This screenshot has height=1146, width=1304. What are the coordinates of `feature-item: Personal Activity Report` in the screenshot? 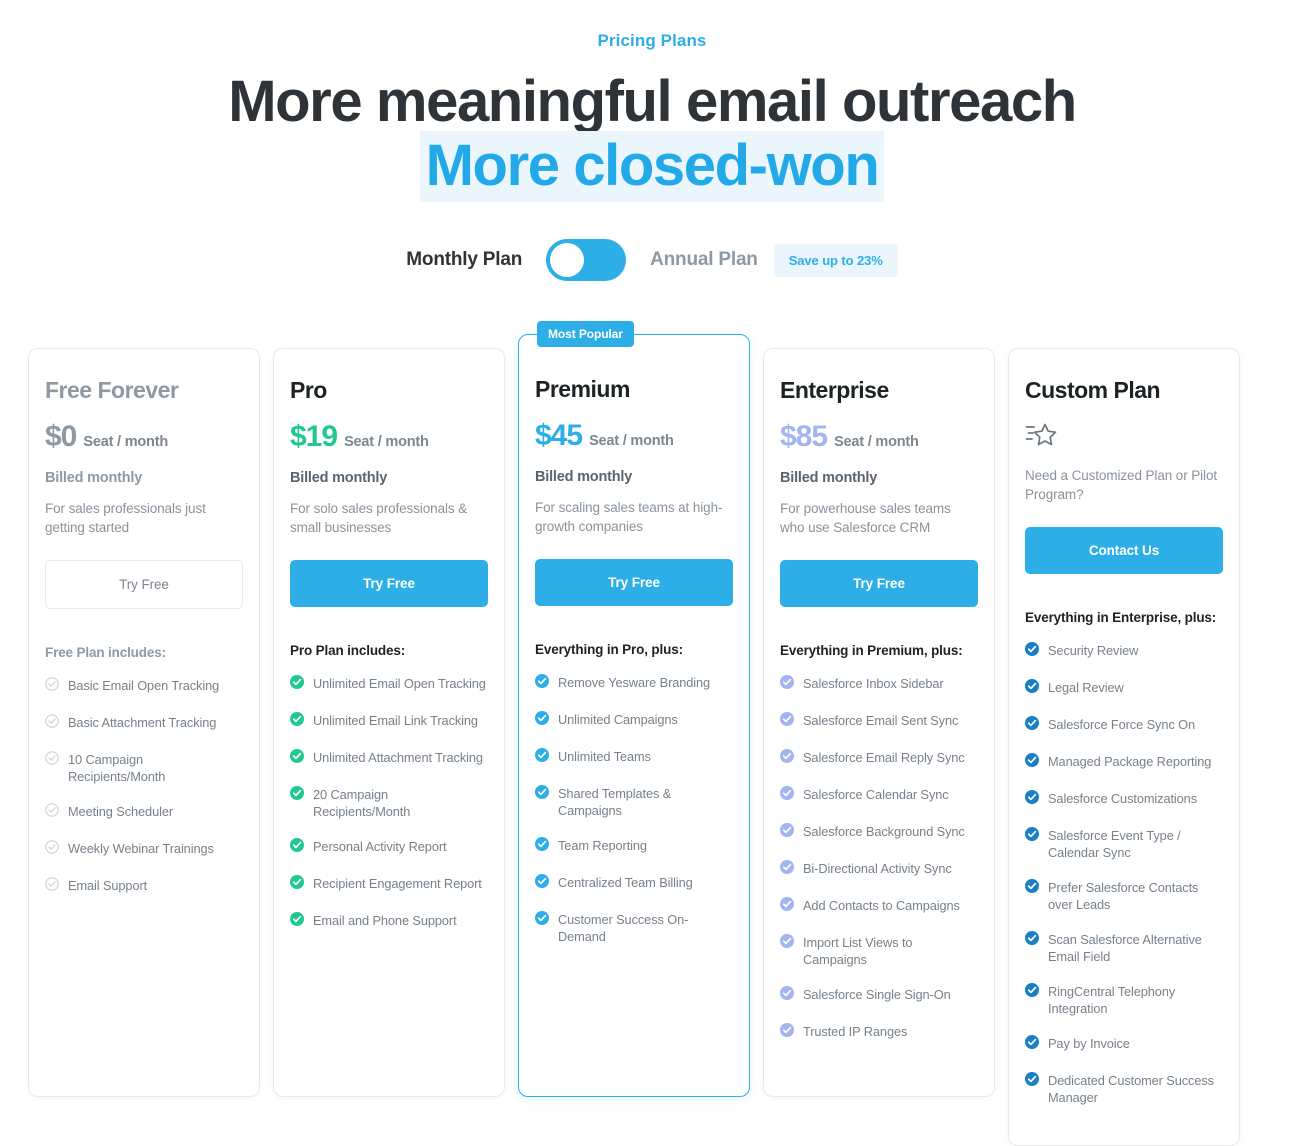 It's located at (389, 847).